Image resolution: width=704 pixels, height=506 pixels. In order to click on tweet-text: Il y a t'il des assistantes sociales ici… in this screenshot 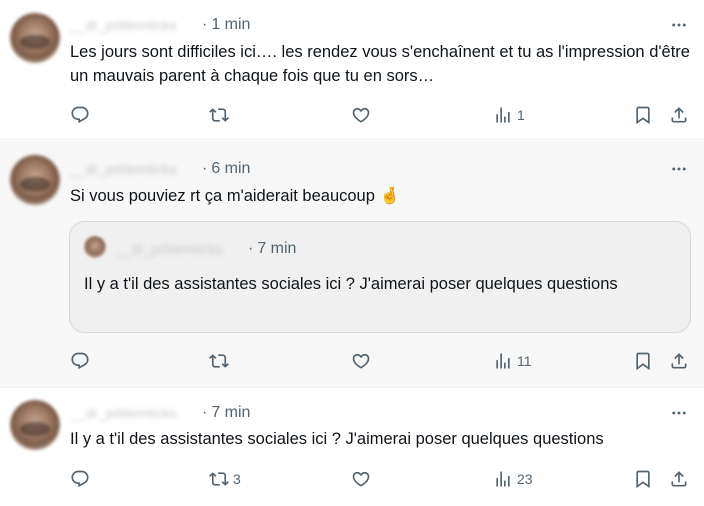, I will do `click(337, 439)`.